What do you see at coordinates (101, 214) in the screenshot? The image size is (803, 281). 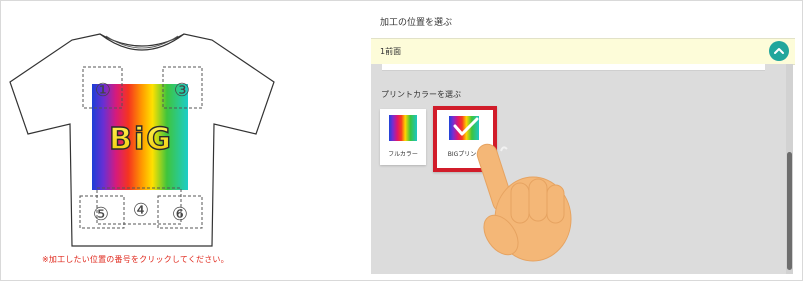 I see `position-number-5: ⑤` at bounding box center [101, 214].